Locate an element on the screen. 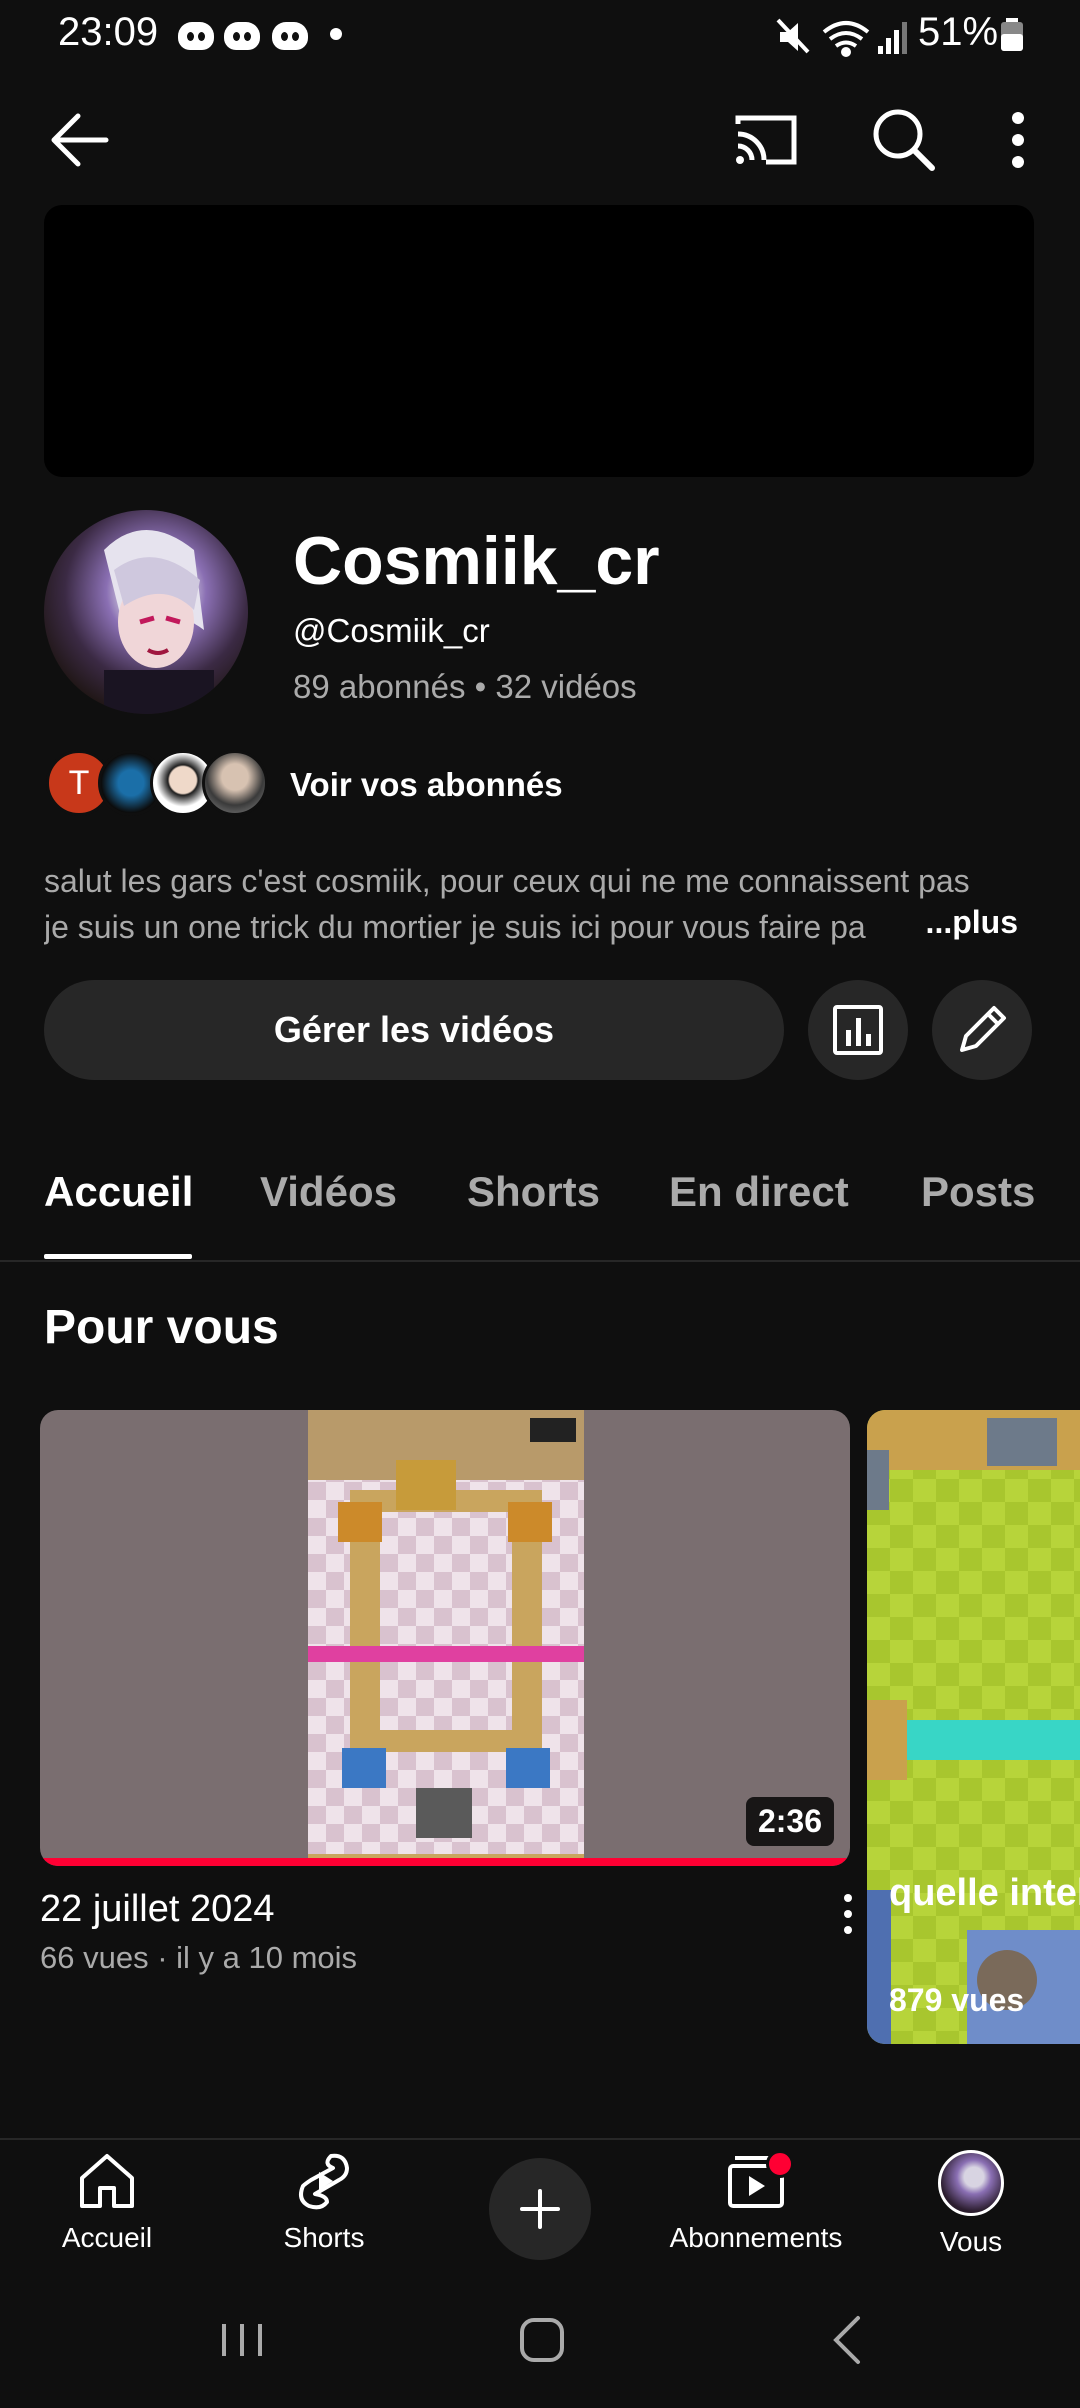 The image size is (1080, 2408). tab-live: En direct is located at coordinates (759, 1192).